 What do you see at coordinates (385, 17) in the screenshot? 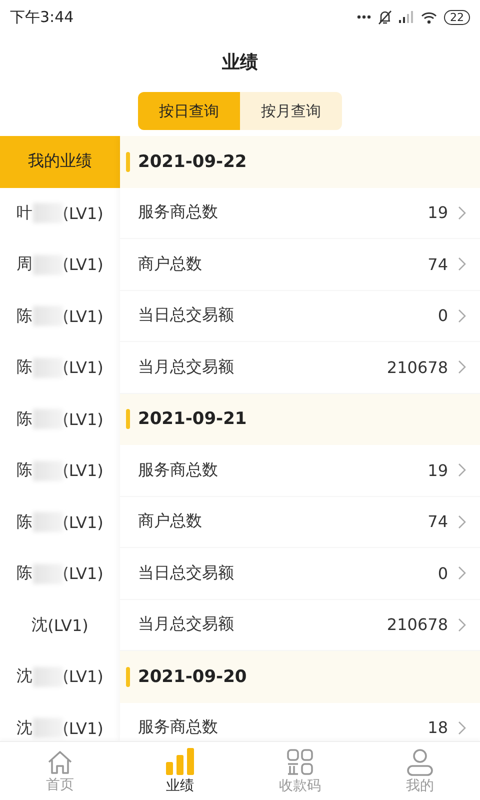
I see `bell-muted-icon` at bounding box center [385, 17].